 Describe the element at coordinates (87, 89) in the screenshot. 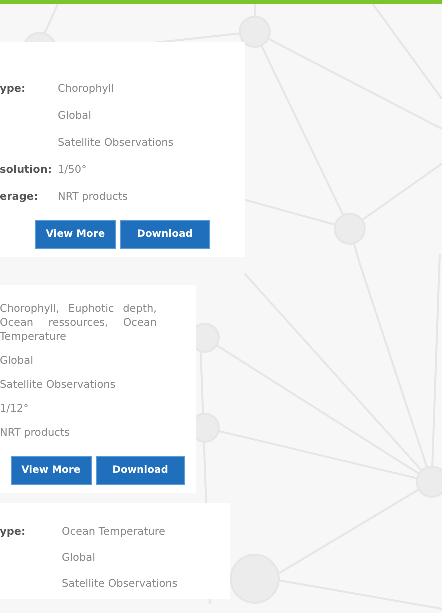

I see `field-value: Chorophyll` at that location.